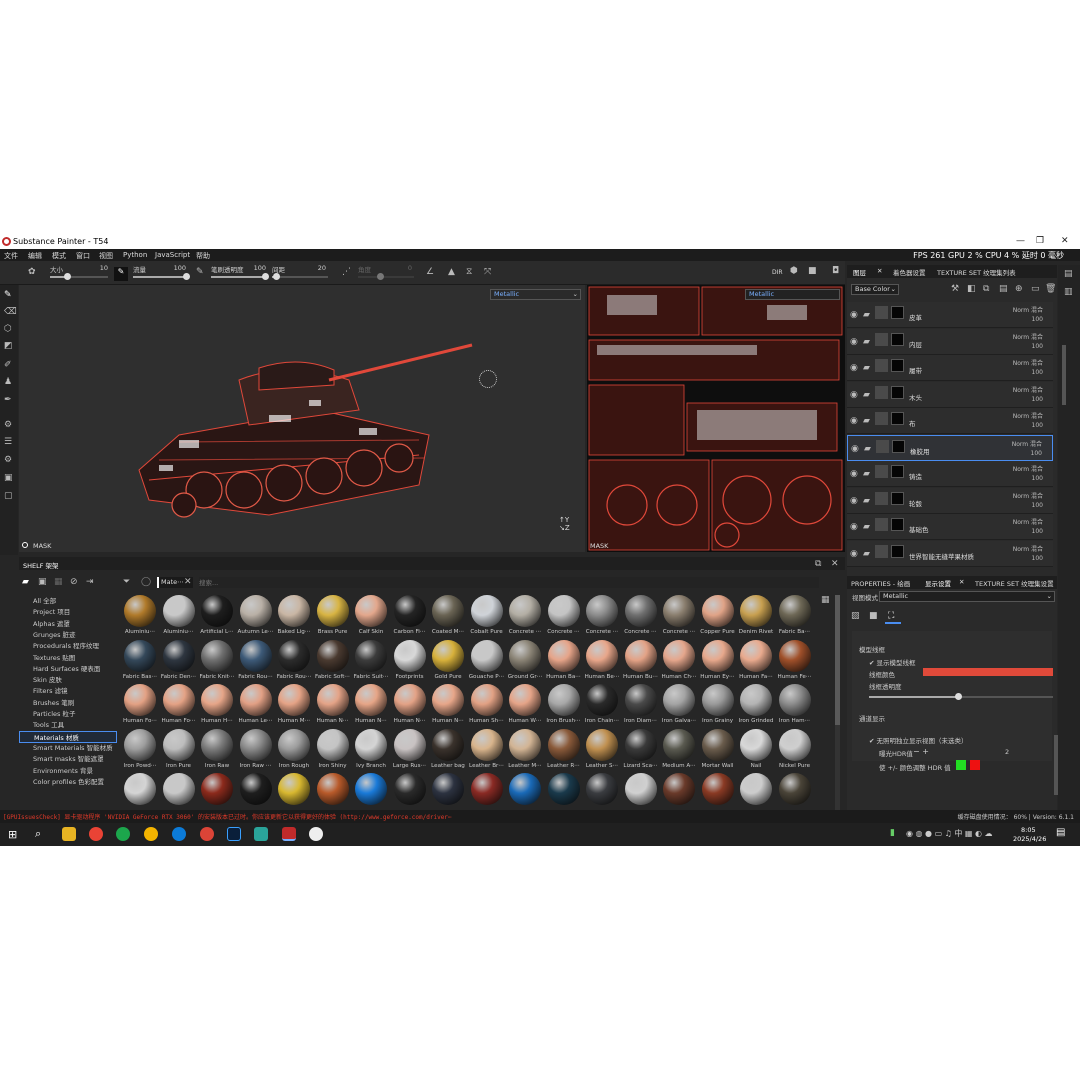  Describe the element at coordinates (835, 271) in the screenshot. I see `screenshot-icon: ◘` at that location.